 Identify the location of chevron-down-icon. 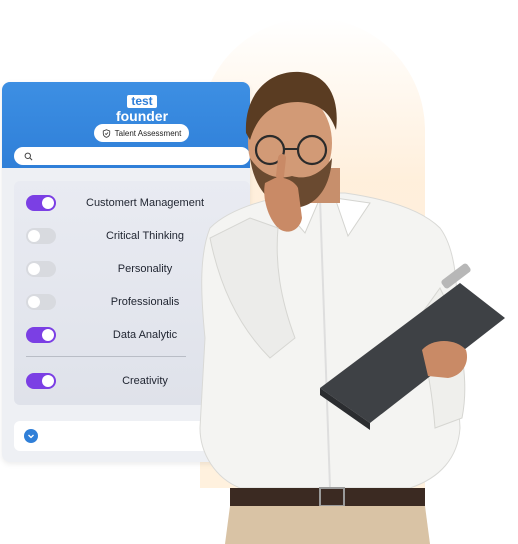
(31, 436).